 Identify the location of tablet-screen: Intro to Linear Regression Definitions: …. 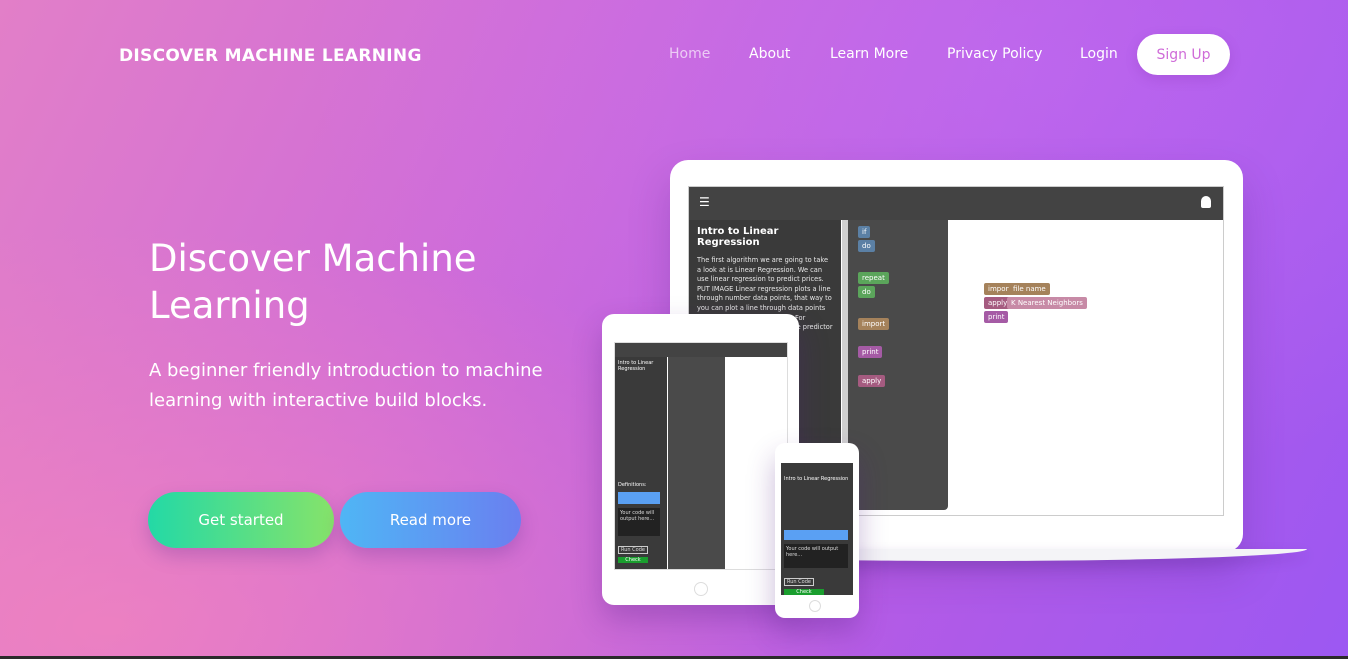
(701, 456).